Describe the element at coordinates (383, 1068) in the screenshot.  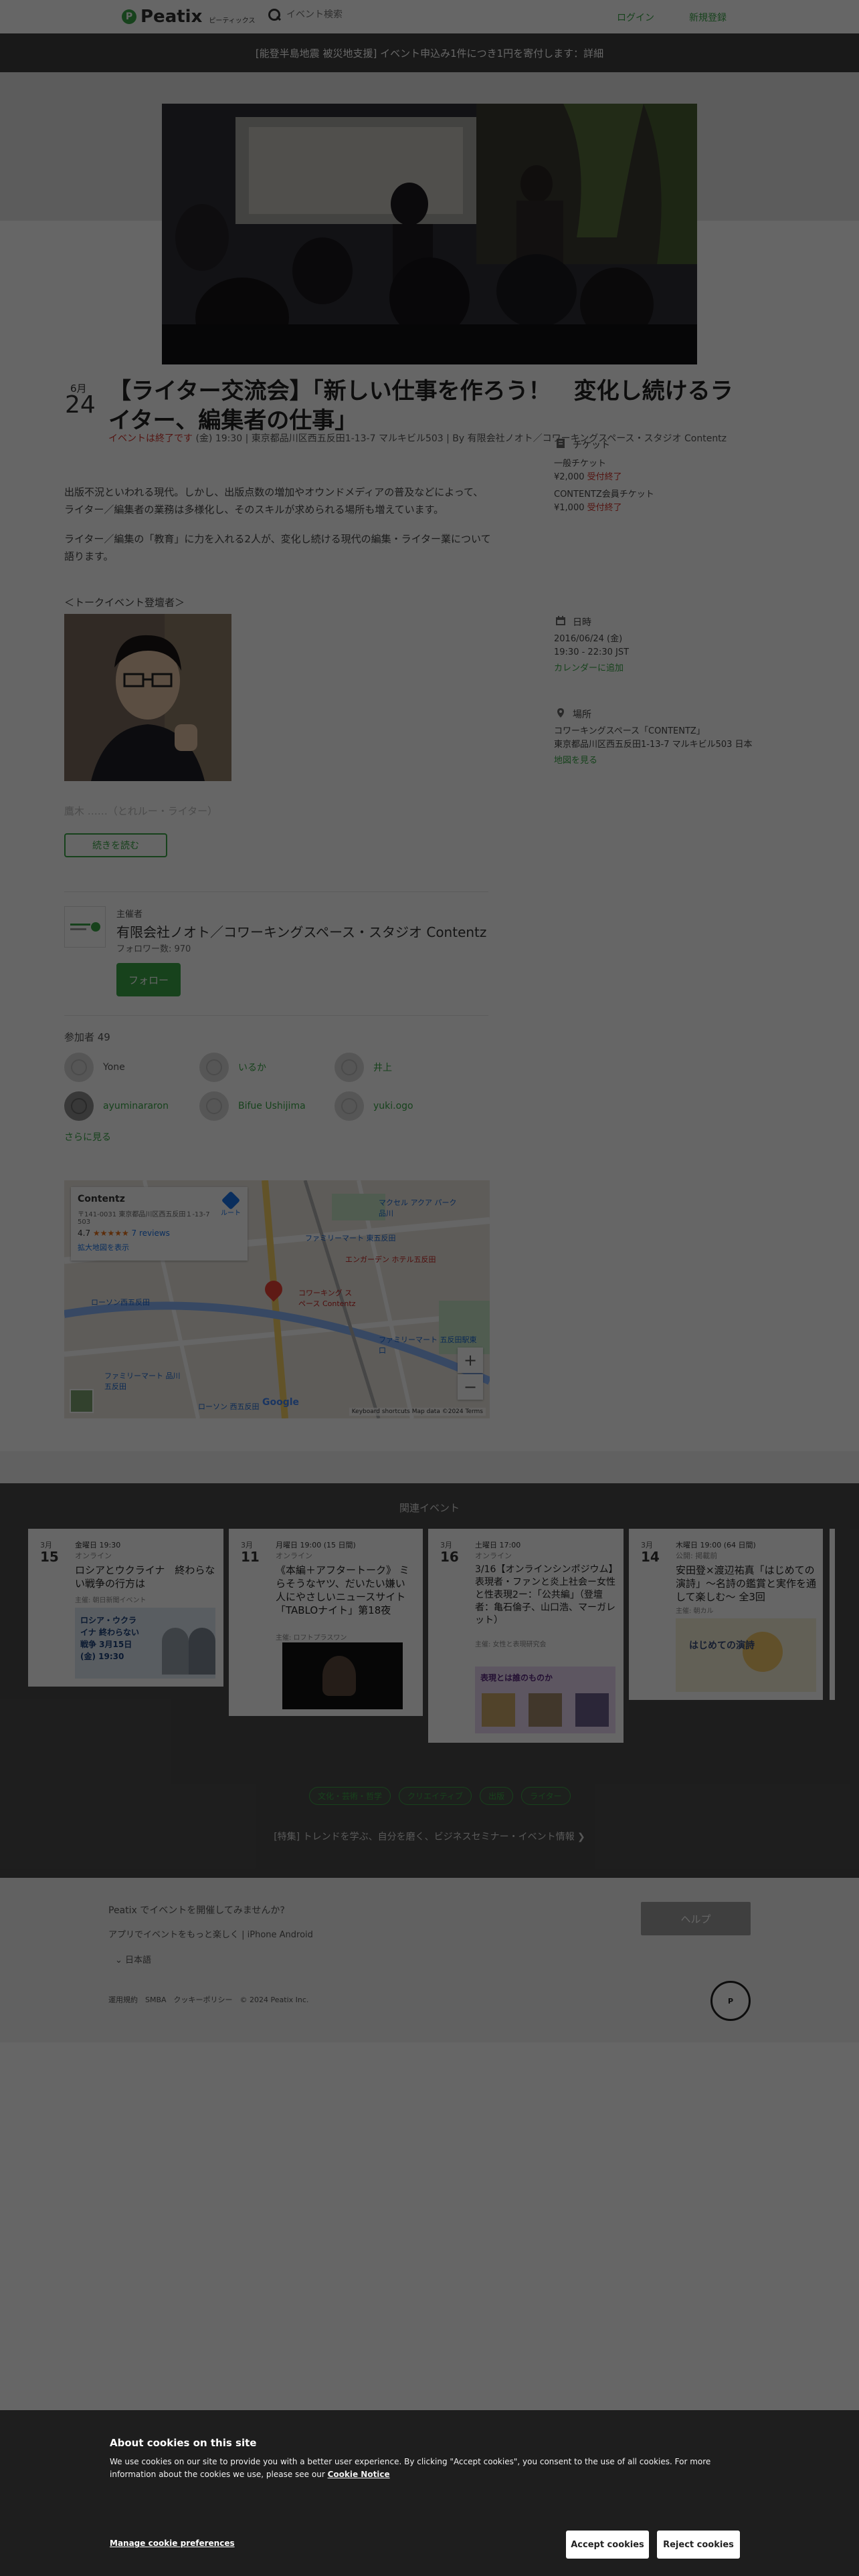
I see `attendee-name: 井上` at that location.